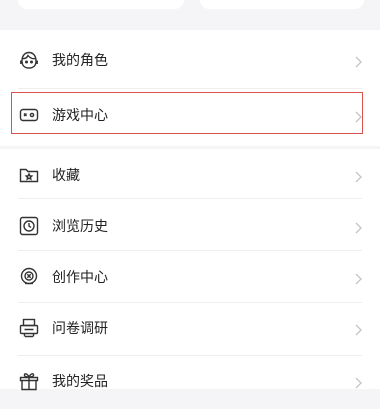  What do you see at coordinates (190, 174) in the screenshot?
I see `menu-item-favorites: 收藏` at bounding box center [190, 174].